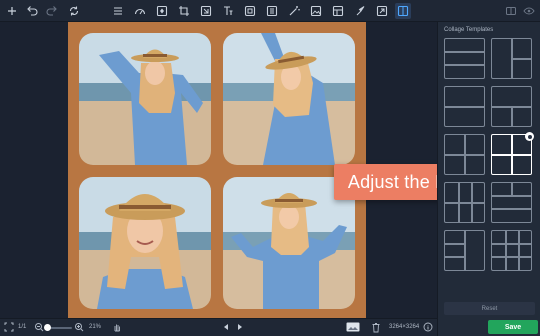 This screenshot has height=336, width=540. I want to click on page-indicator: 1/1, so click(22, 327).